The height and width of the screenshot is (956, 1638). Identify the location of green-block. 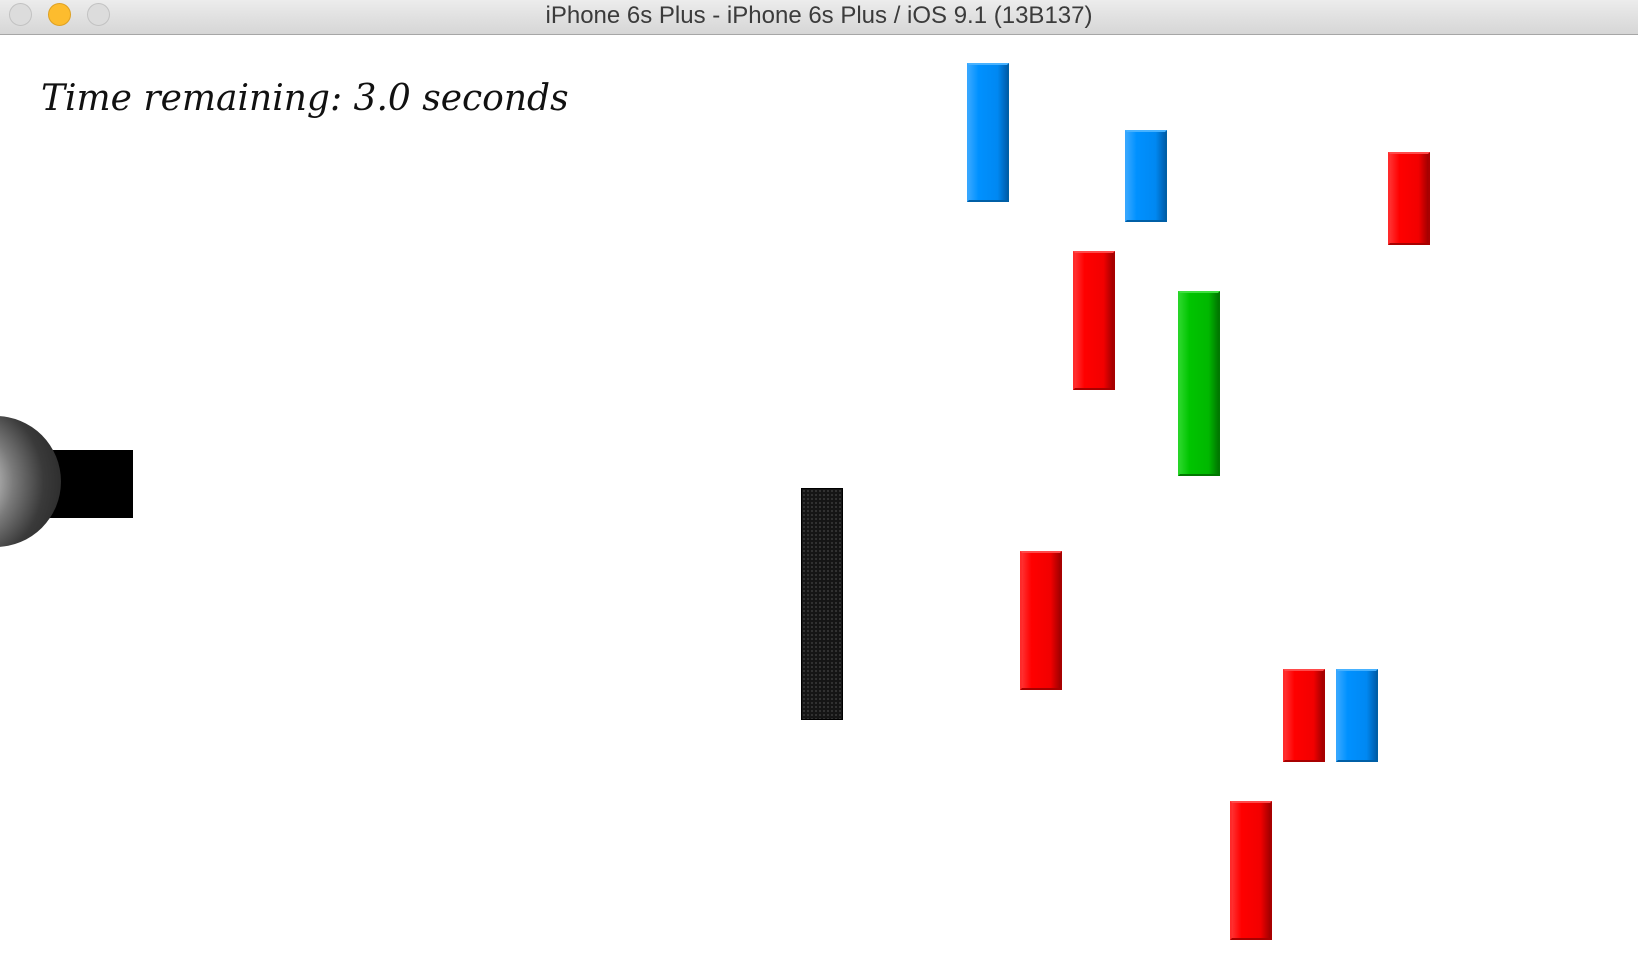
(1199, 383).